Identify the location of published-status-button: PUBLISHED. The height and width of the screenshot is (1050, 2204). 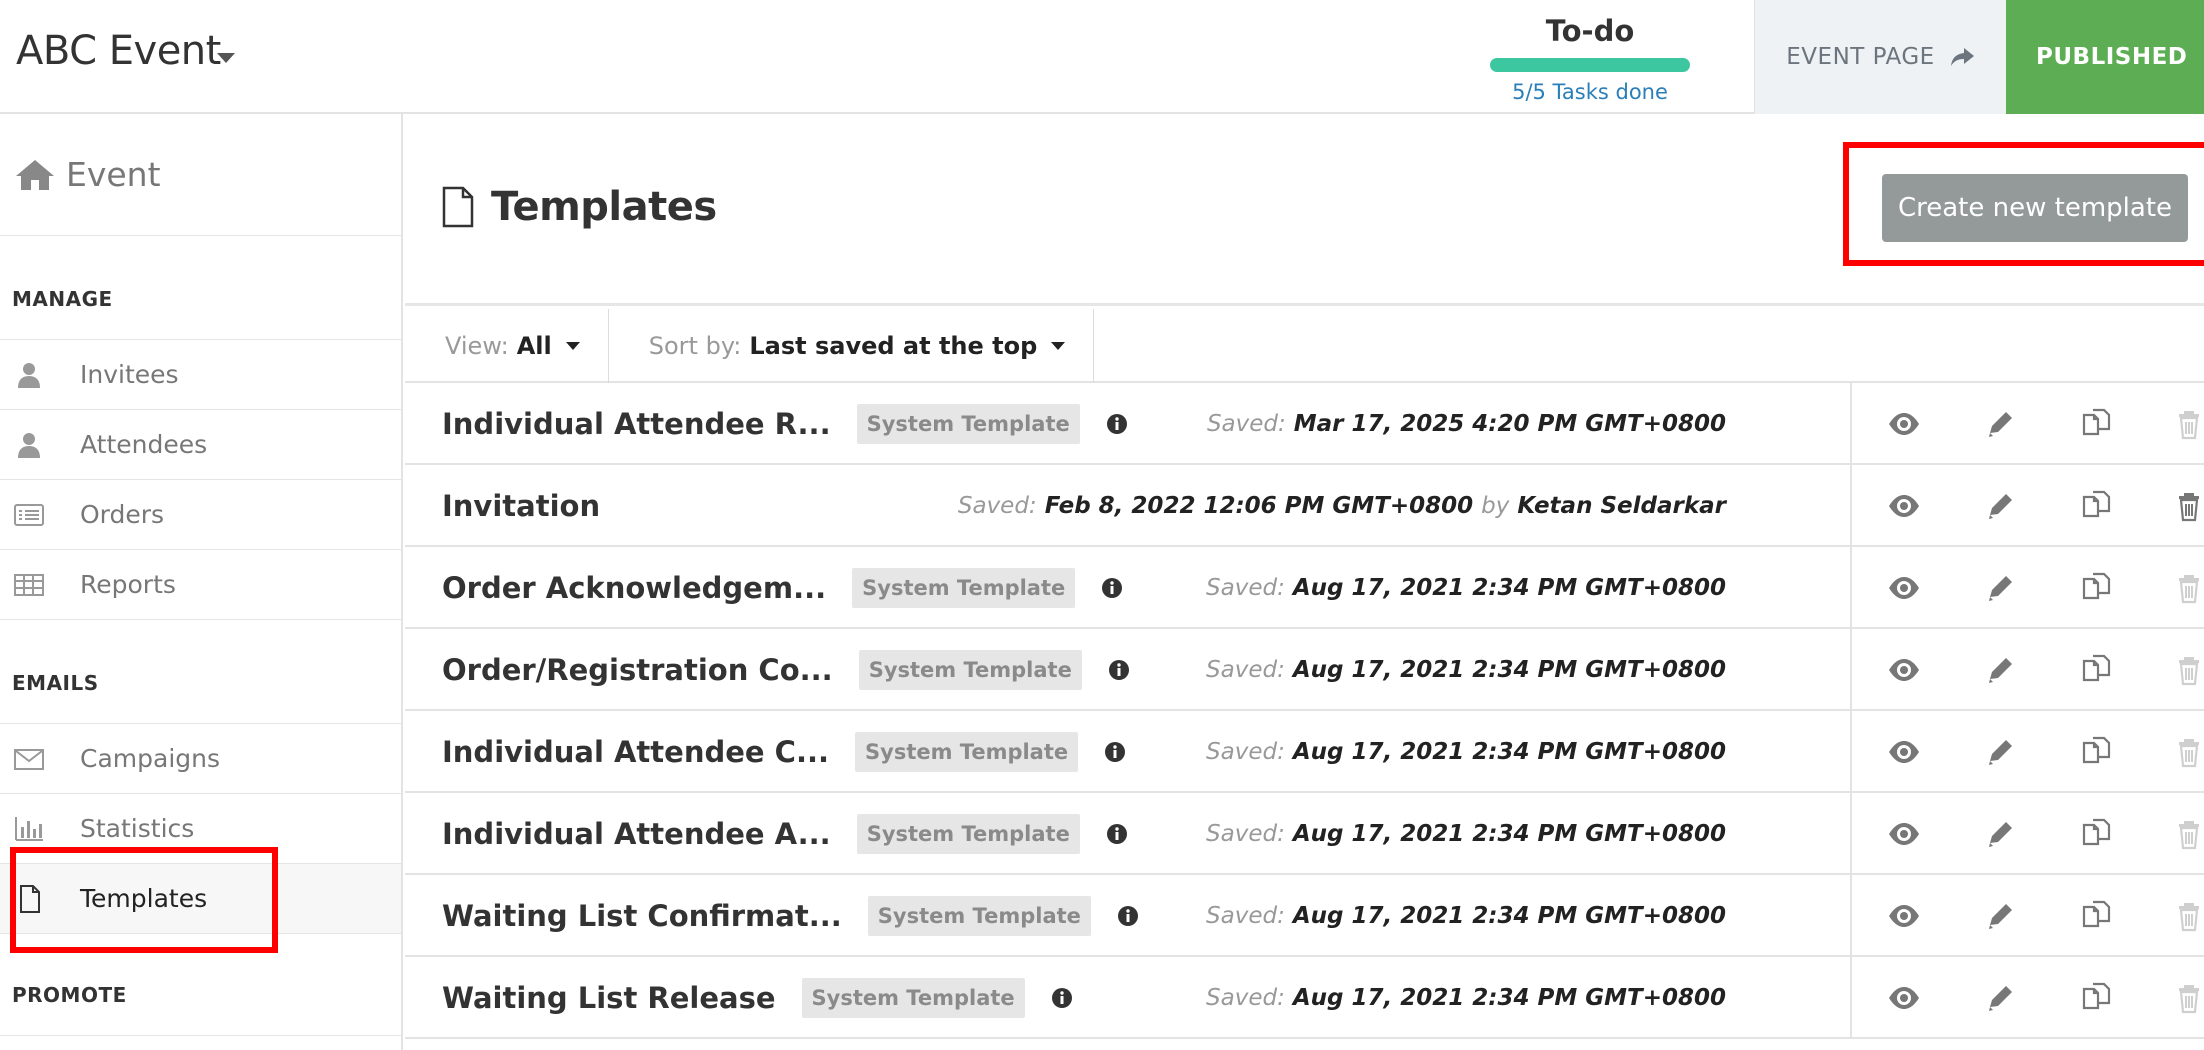
(2105, 57).